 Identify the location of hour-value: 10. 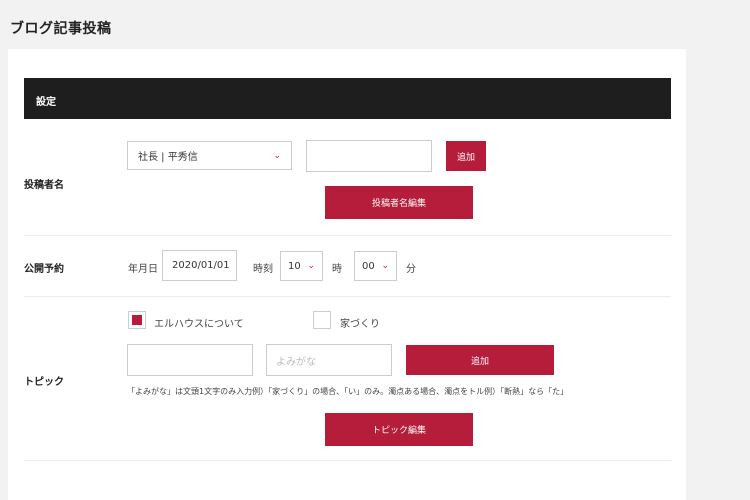
(294, 266).